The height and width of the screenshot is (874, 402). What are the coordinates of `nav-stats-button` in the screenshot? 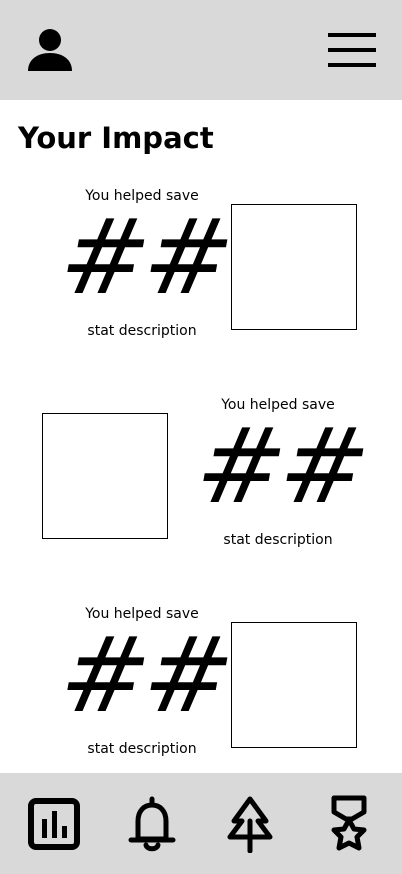 It's located at (54, 824).